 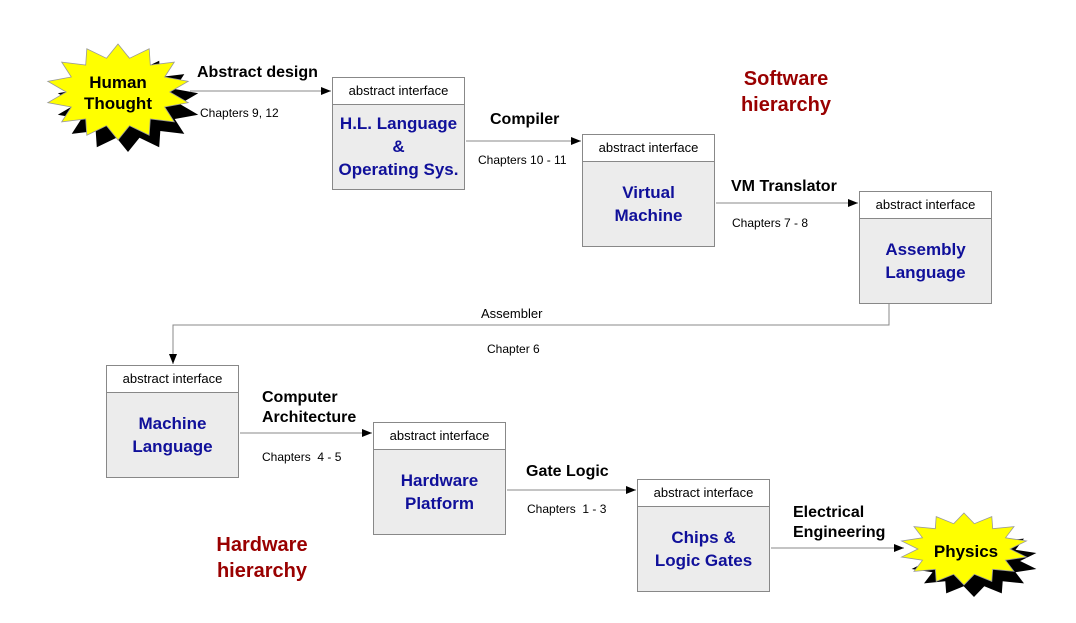 I want to click on chapters-abstract-design: Chapters 9, 12, so click(x=239, y=113).